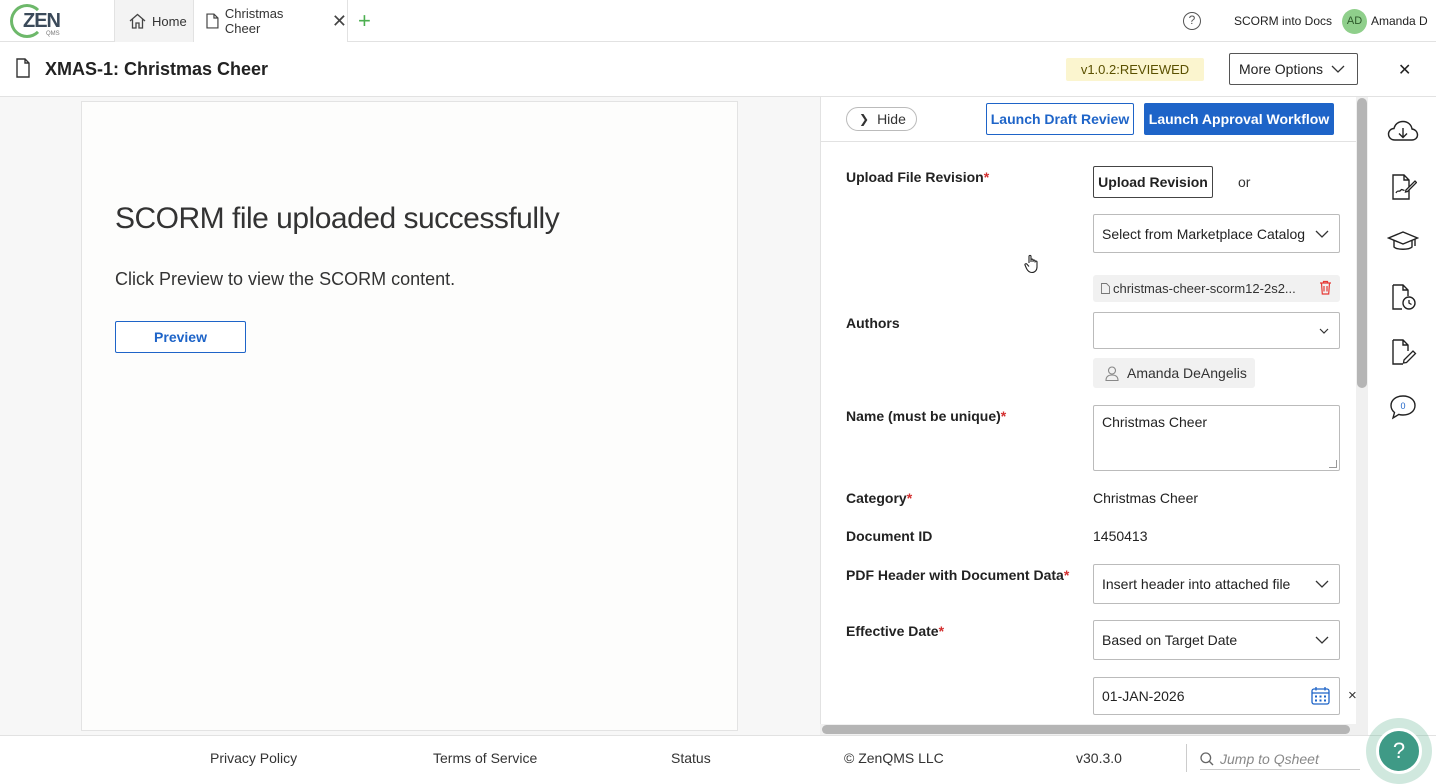 The width and height of the screenshot is (1436, 784). Describe the element at coordinates (1187, 373) in the screenshot. I see `author-name: Amanda DeAngelis` at that location.